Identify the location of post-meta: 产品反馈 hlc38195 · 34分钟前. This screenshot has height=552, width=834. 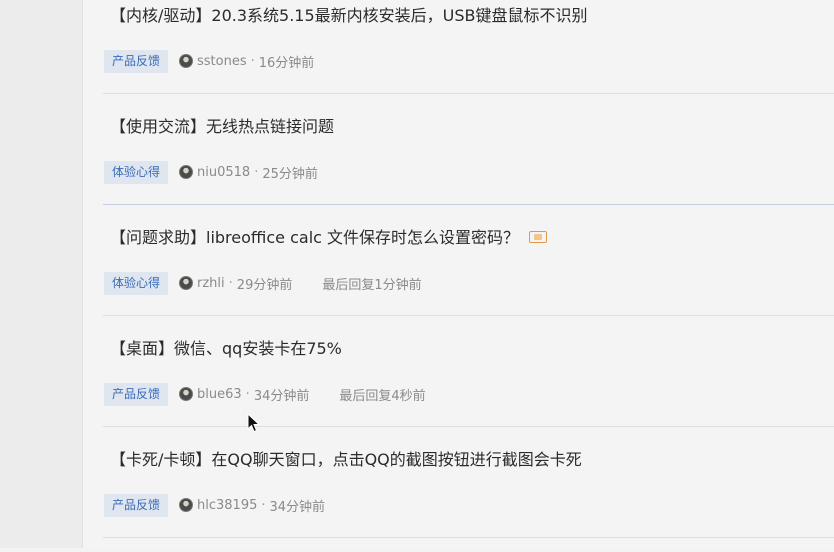
(214, 505).